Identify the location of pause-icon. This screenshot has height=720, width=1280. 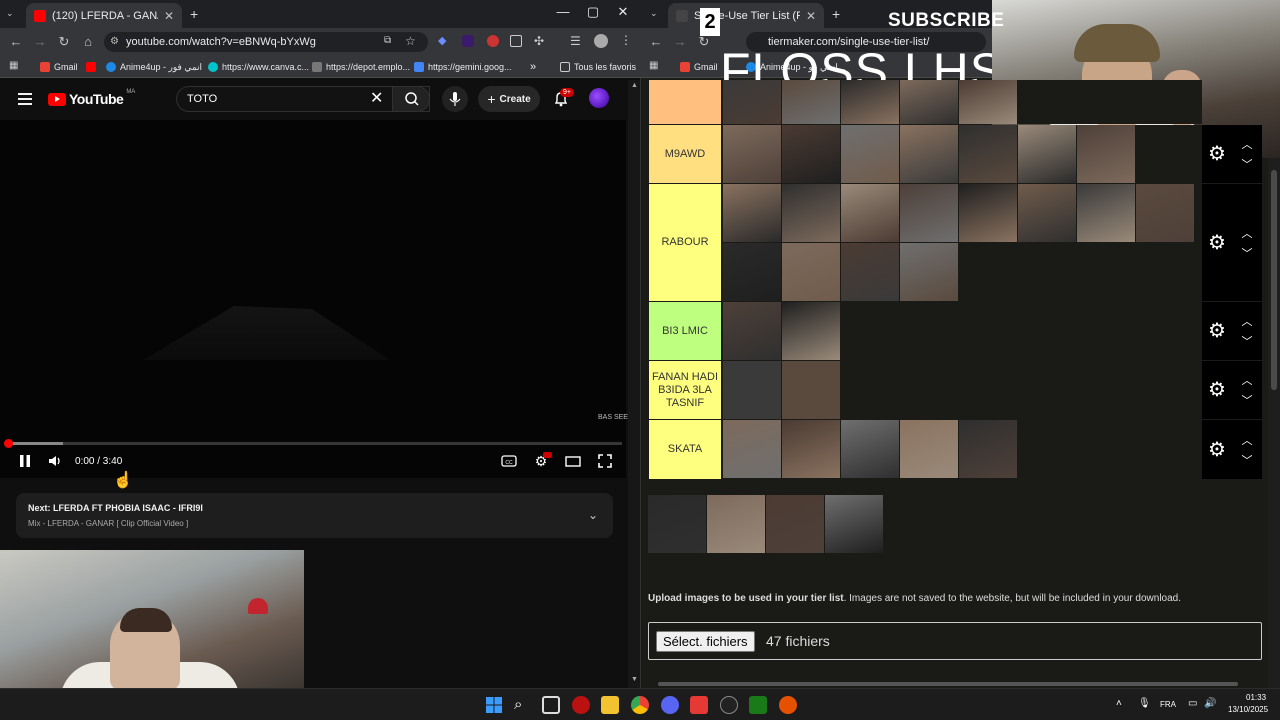
(25, 461).